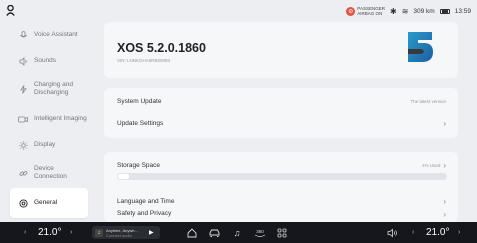 The image size is (477, 243). What do you see at coordinates (60, 118) in the screenshot?
I see `sidebar-item-label: Intelligent Imaging` at bounding box center [60, 118].